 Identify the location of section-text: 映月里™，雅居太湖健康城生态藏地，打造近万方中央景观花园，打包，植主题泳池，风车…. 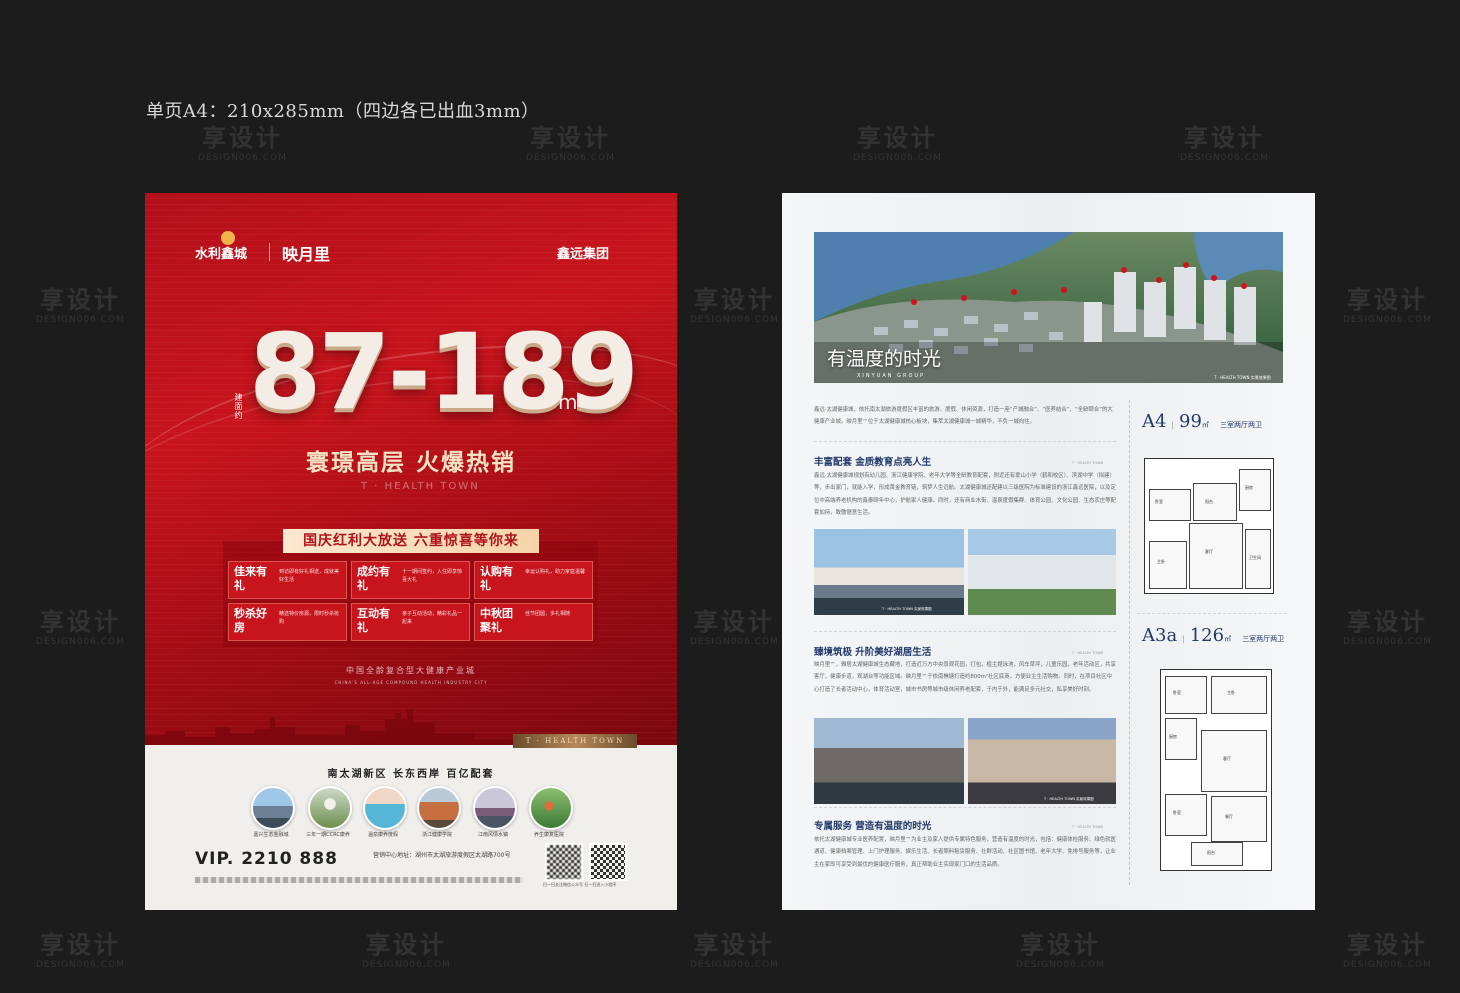
(965, 677).